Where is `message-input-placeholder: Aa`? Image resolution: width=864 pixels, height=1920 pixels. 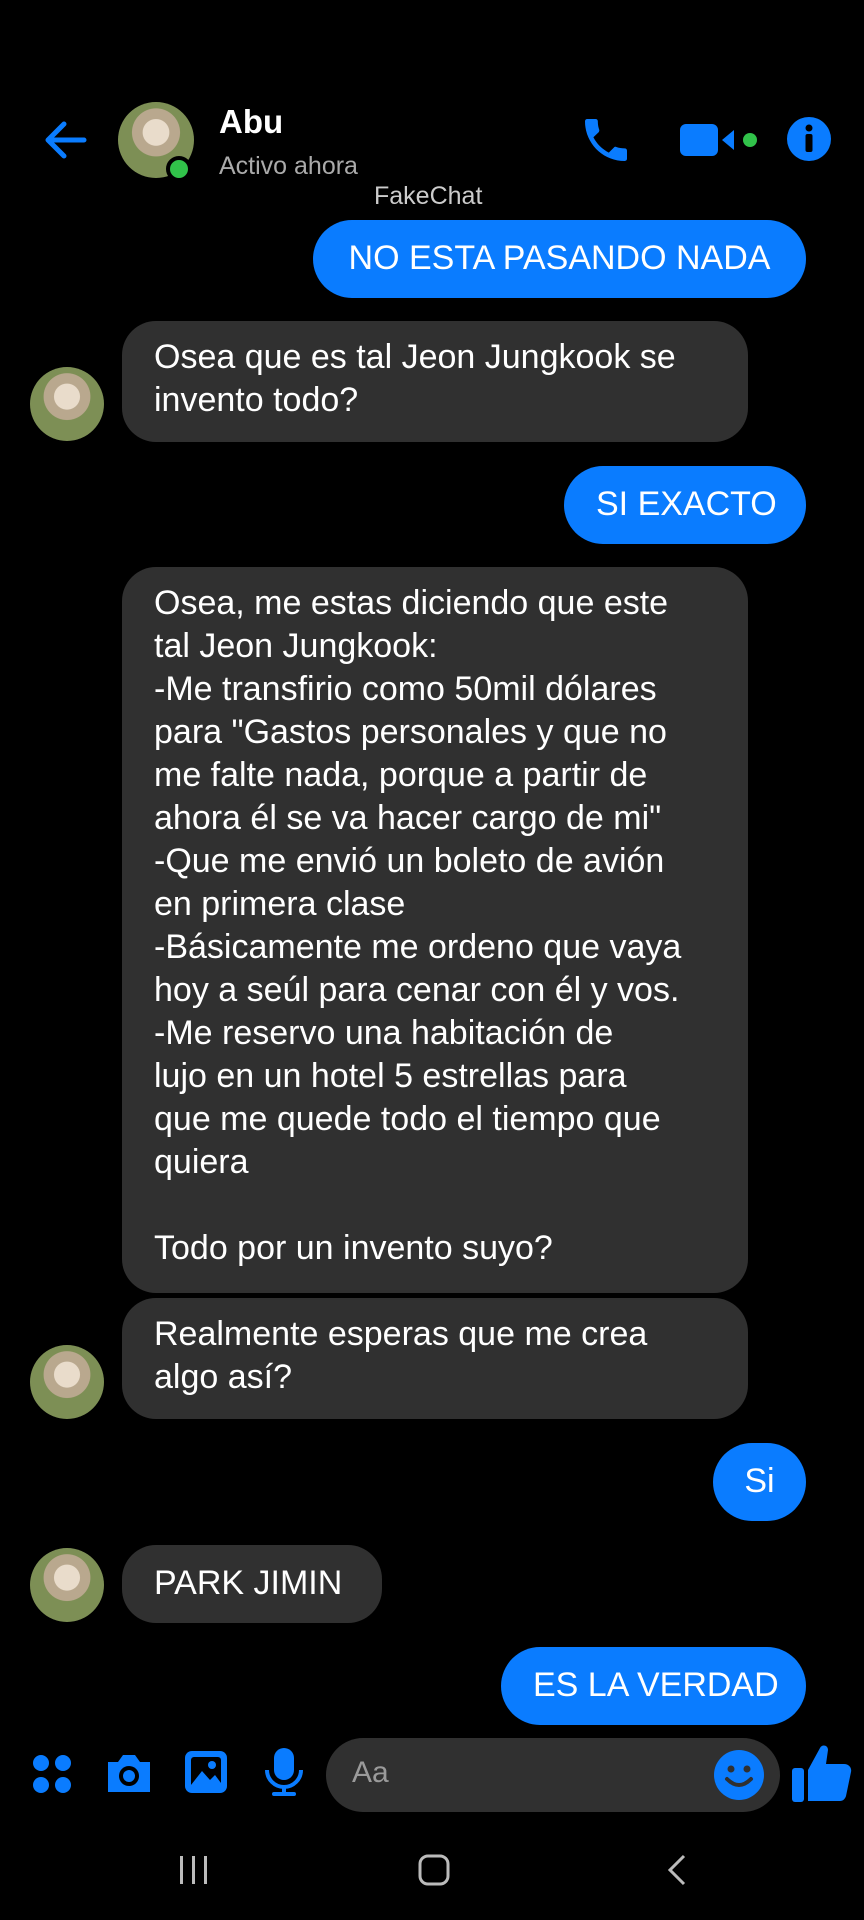 message-input-placeholder: Aa is located at coordinates (370, 1772).